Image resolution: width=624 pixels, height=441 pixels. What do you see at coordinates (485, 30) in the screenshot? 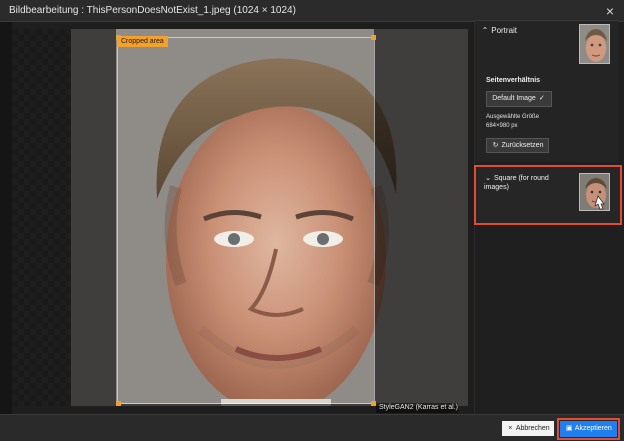
I see `chevron-up-icon: ⌃` at bounding box center [485, 30].